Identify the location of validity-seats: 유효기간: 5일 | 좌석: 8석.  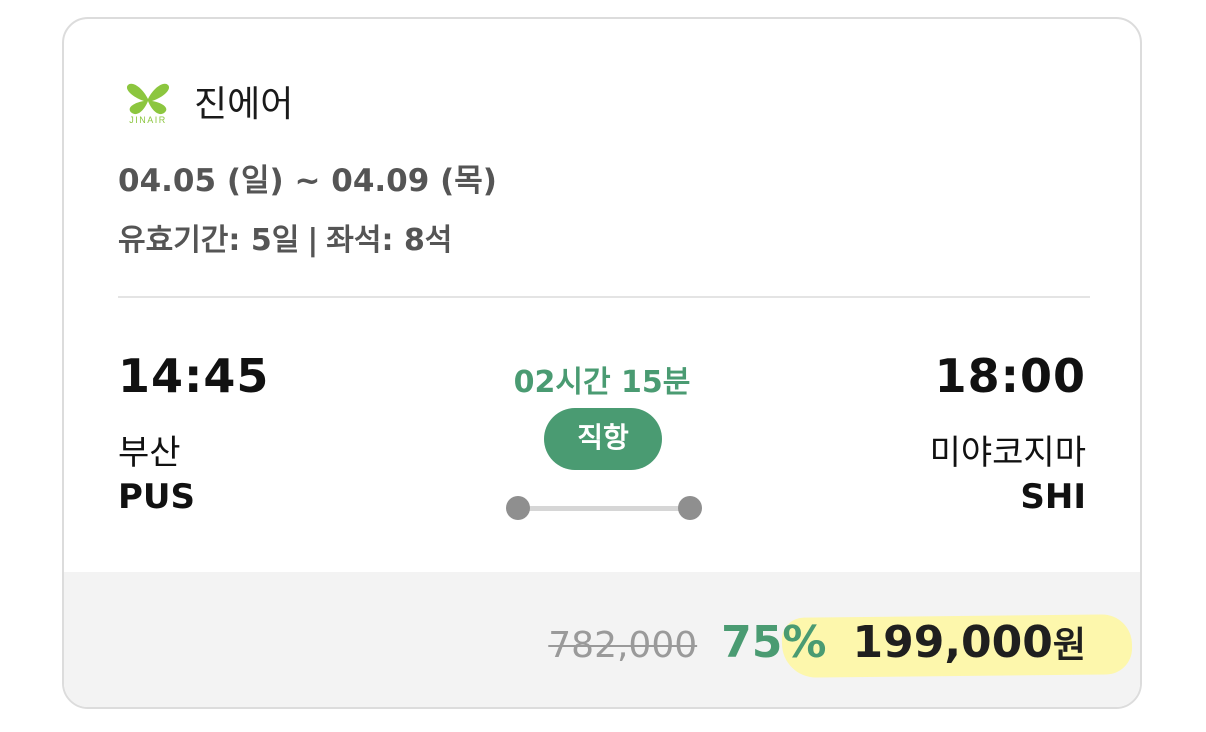
(285, 237).